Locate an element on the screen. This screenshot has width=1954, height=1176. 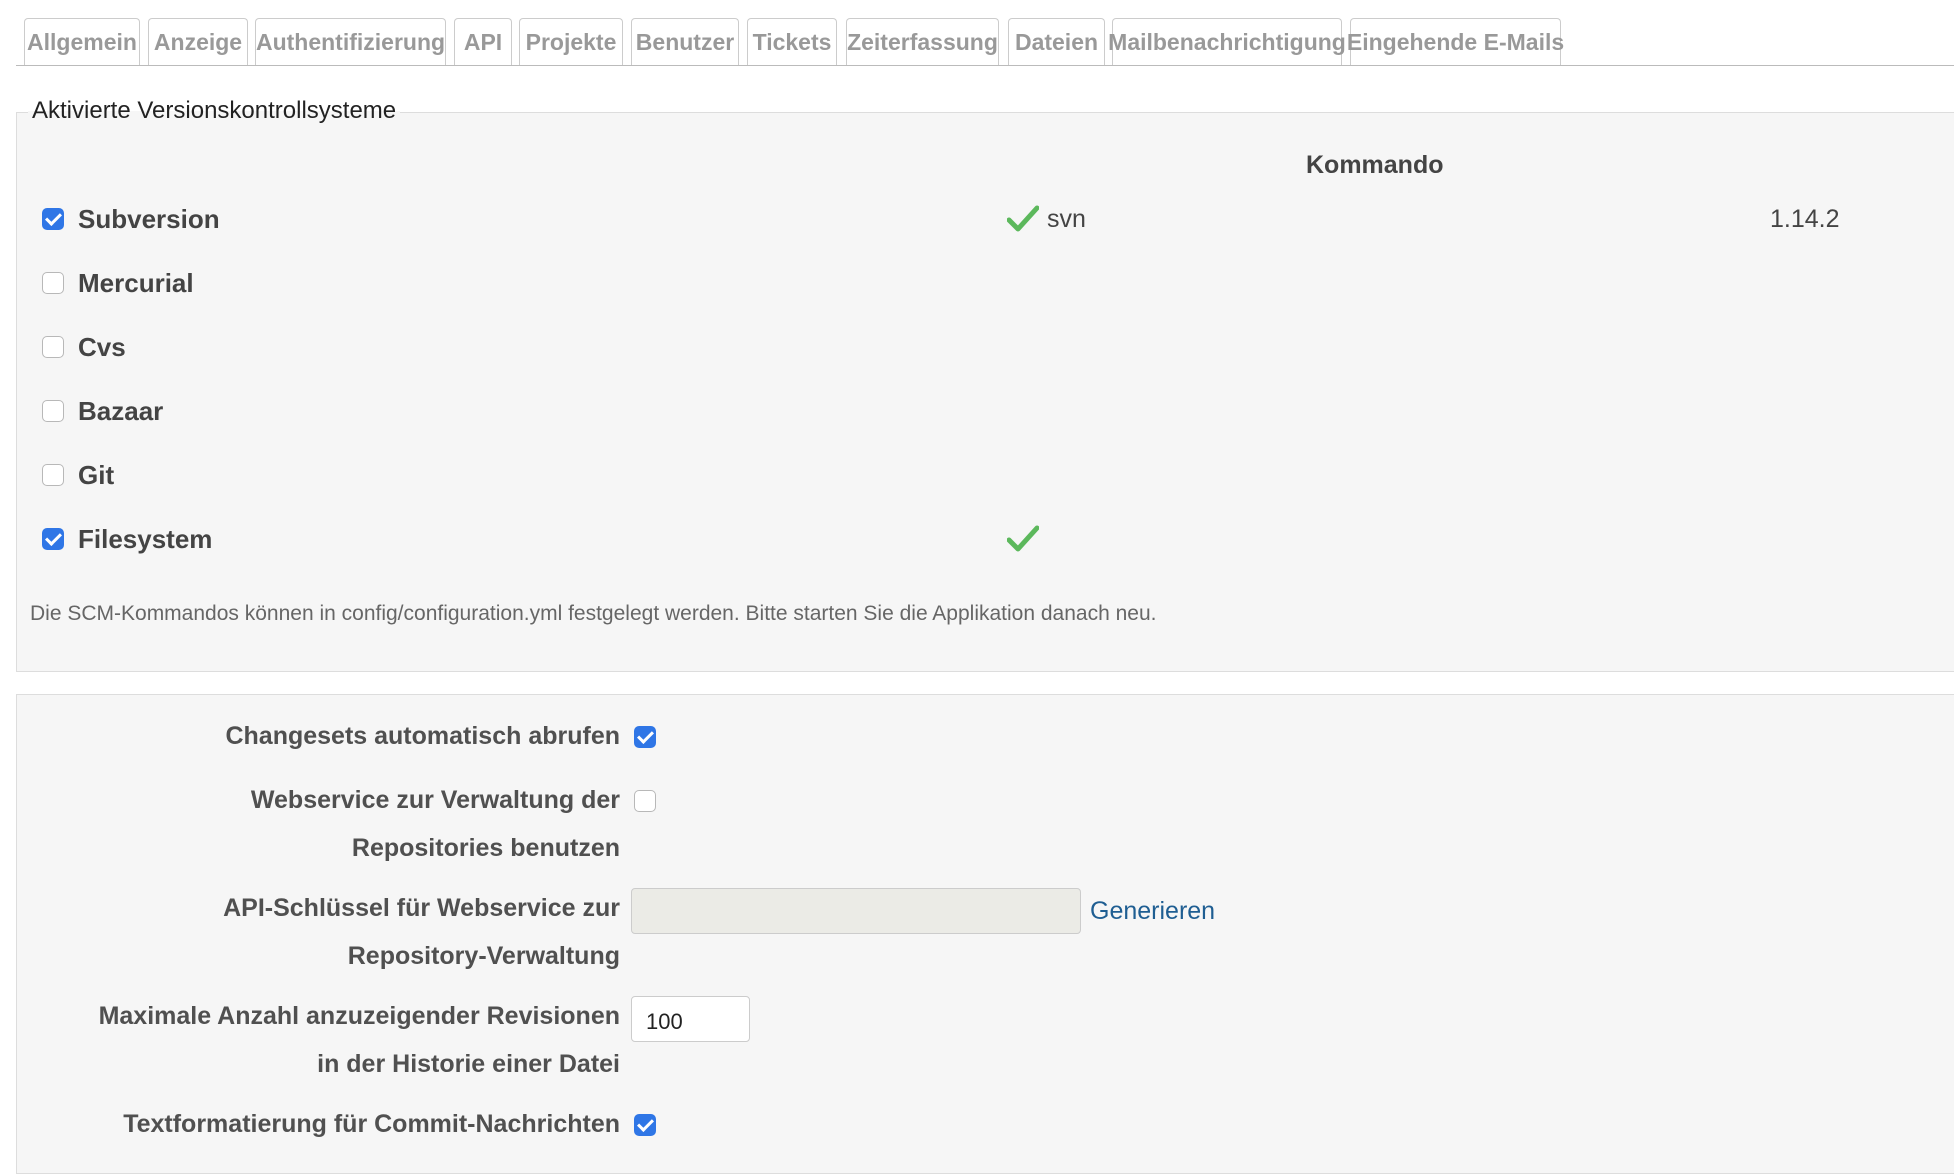
scm-name: Subversion is located at coordinates (149, 219).